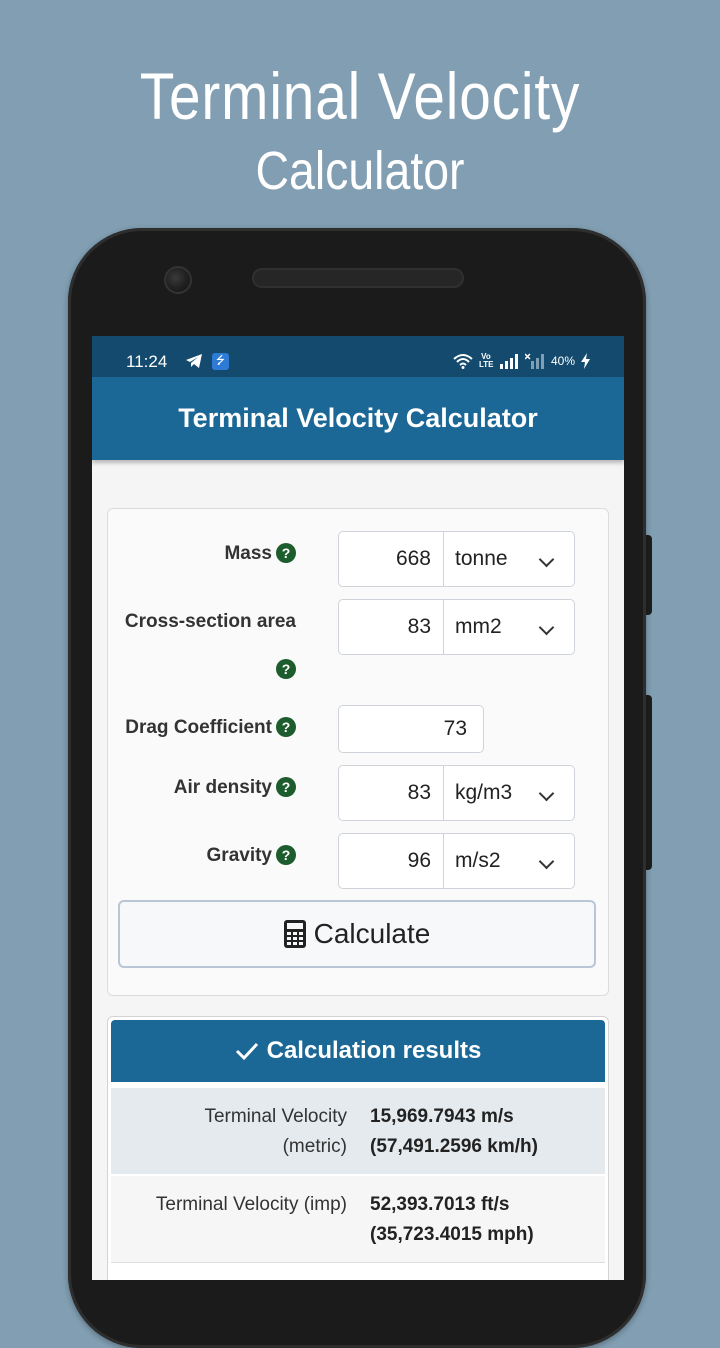 The height and width of the screenshot is (1348, 720). I want to click on status-time: 11:24, so click(147, 361).